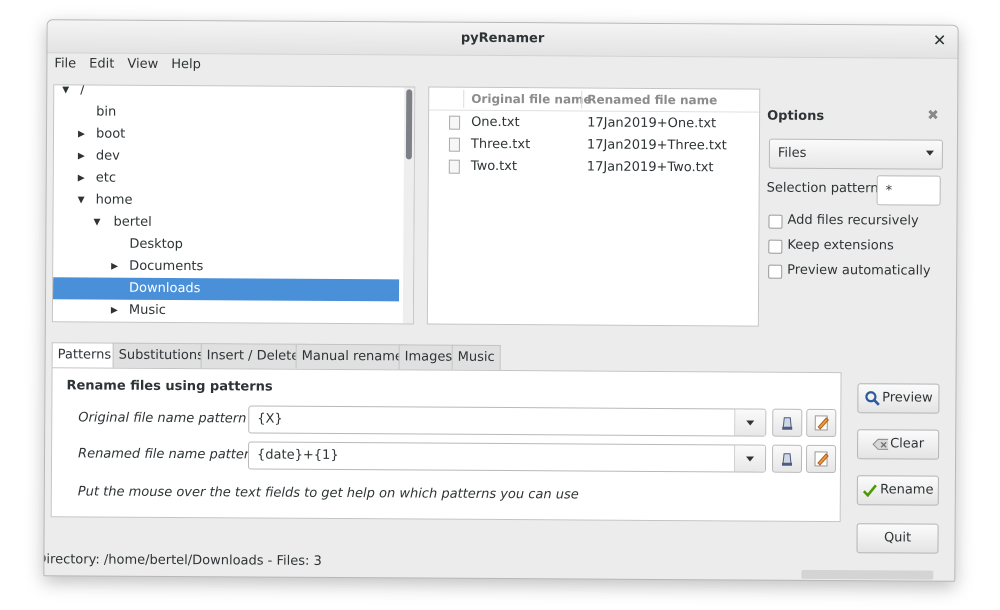  What do you see at coordinates (84, 355) in the screenshot?
I see `tab-patterns: Patterns` at bounding box center [84, 355].